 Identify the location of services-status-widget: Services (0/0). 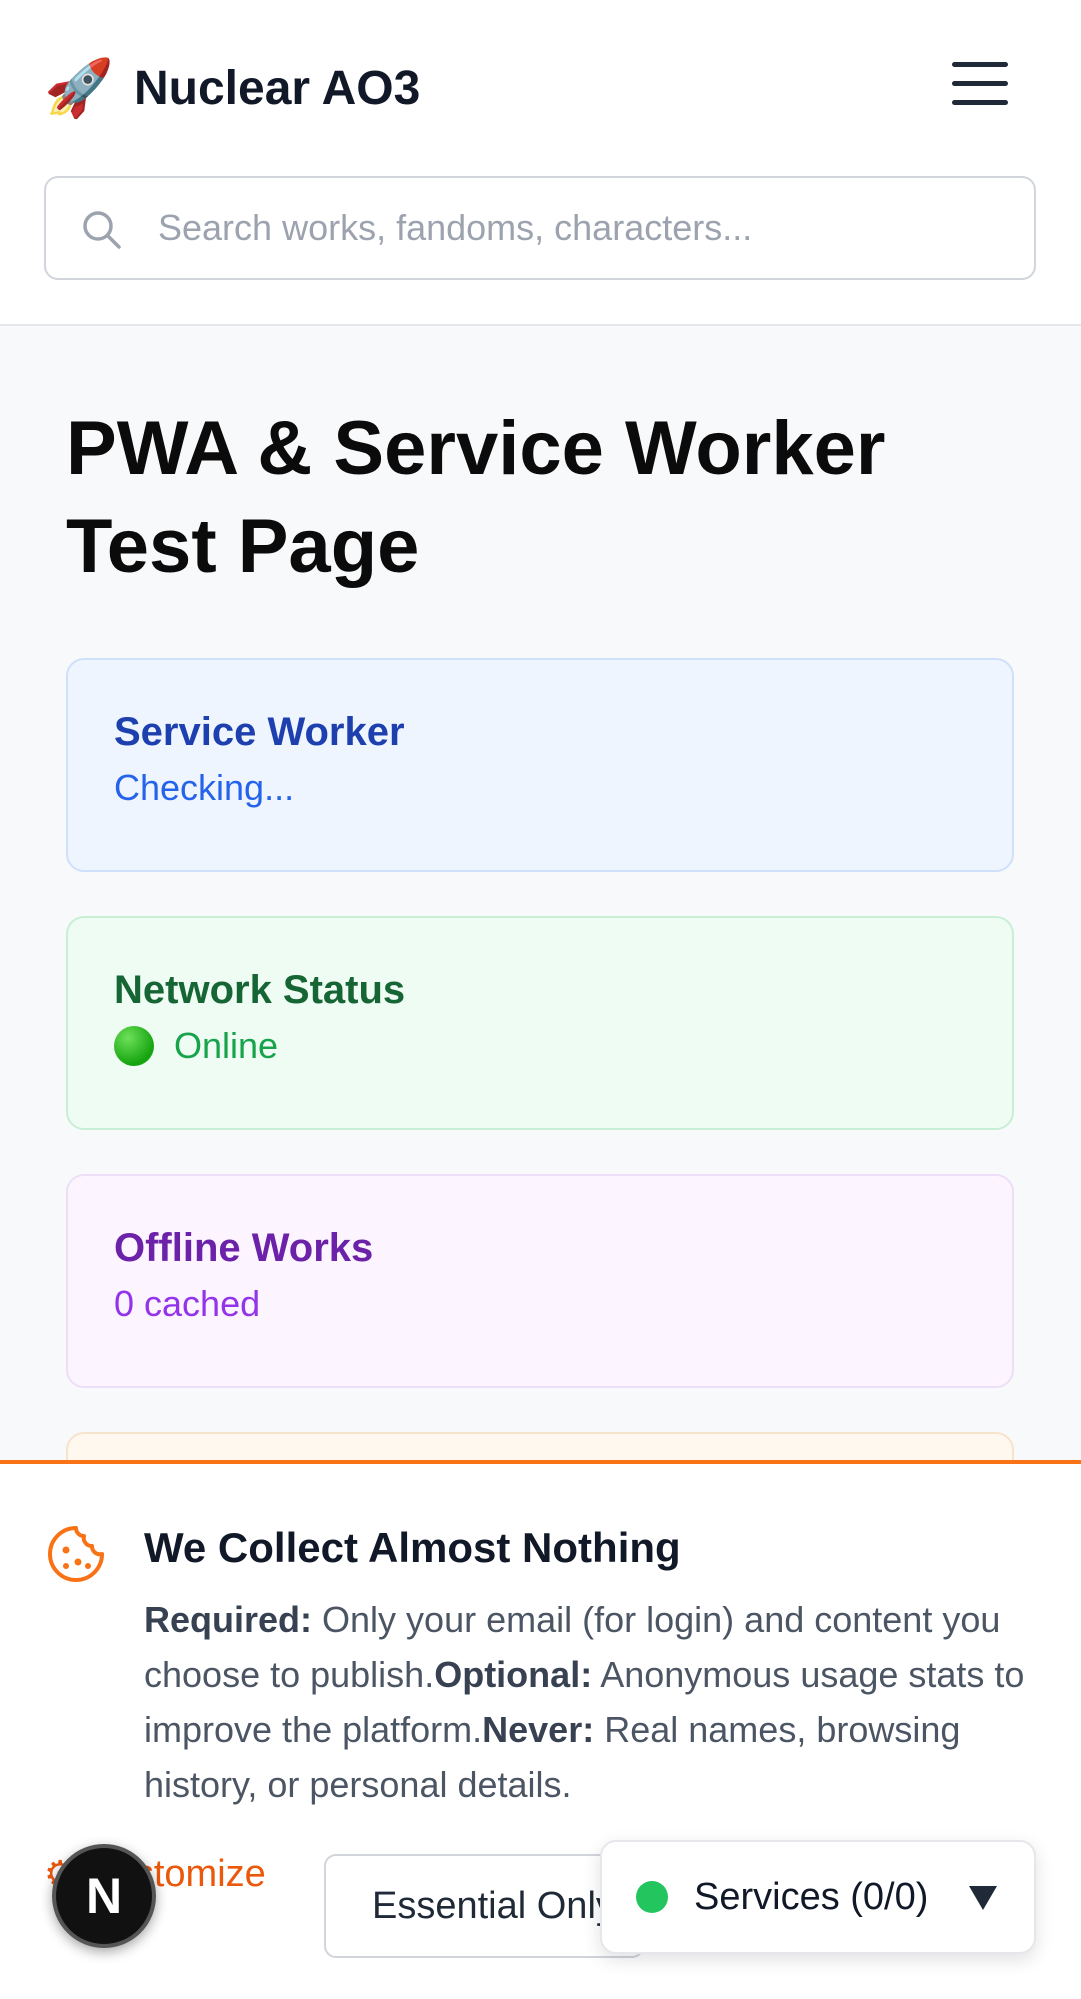
(818, 1897).